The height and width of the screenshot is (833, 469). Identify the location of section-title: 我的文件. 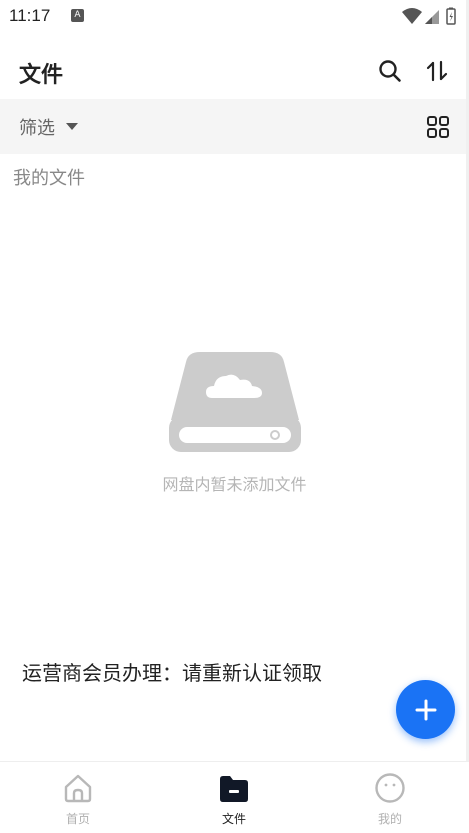
(49, 178).